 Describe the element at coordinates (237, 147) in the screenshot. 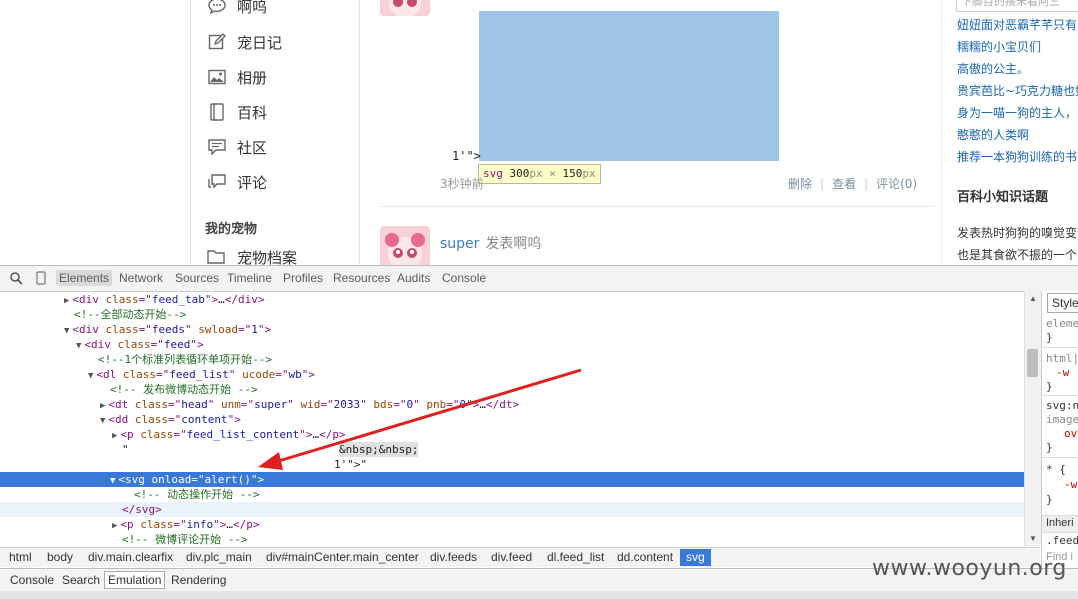

I see `nav-item-community: 社区` at that location.